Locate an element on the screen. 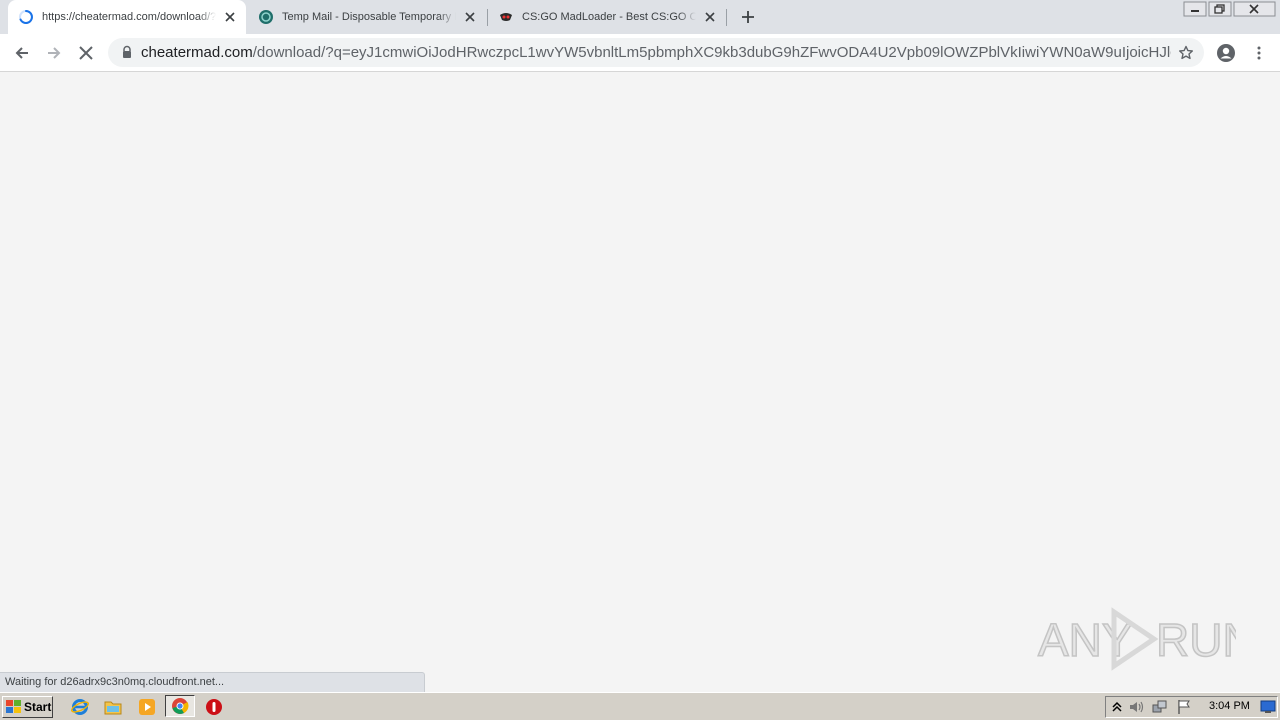 The image size is (1280, 720). volume-icon is located at coordinates (1136, 707).